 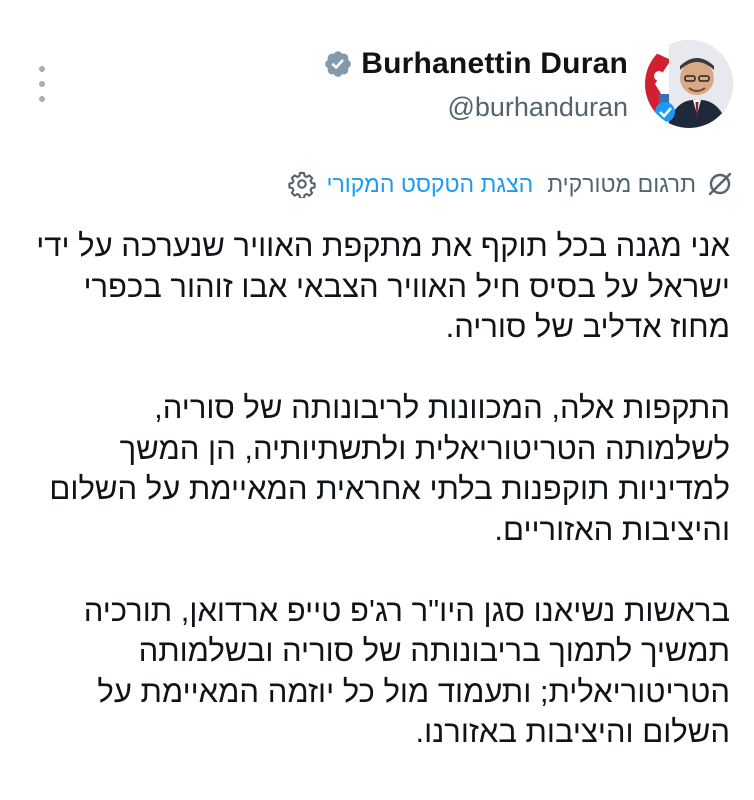 I want to click on avatar, so click(x=689, y=84).